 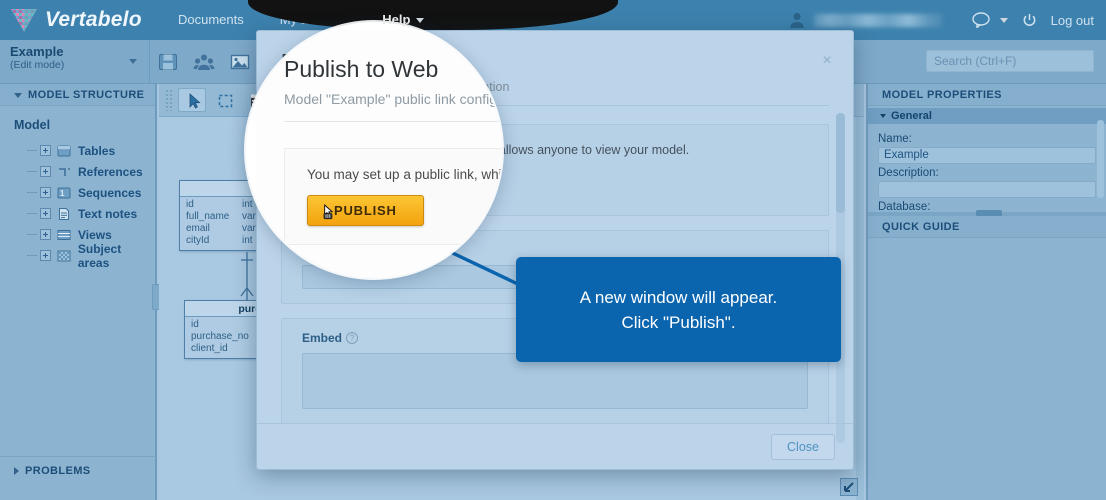 I want to click on svg-text: 1, so click(x=62, y=193).